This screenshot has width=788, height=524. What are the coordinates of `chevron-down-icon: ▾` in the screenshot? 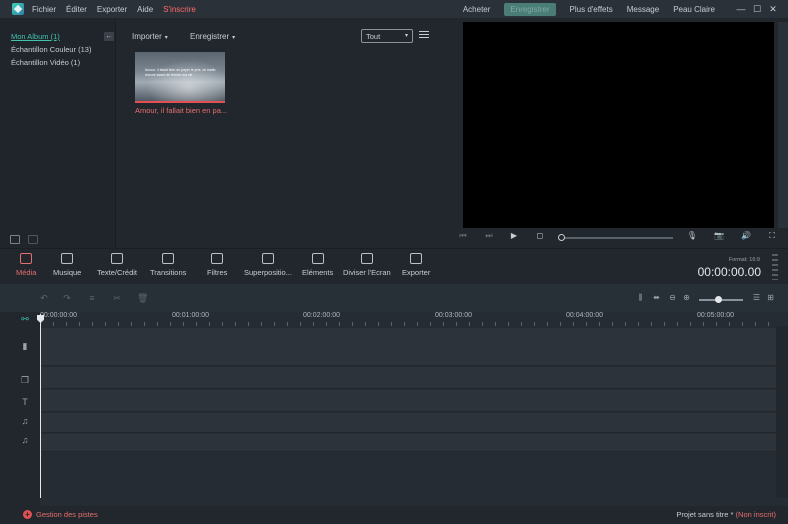 It's located at (166, 38).